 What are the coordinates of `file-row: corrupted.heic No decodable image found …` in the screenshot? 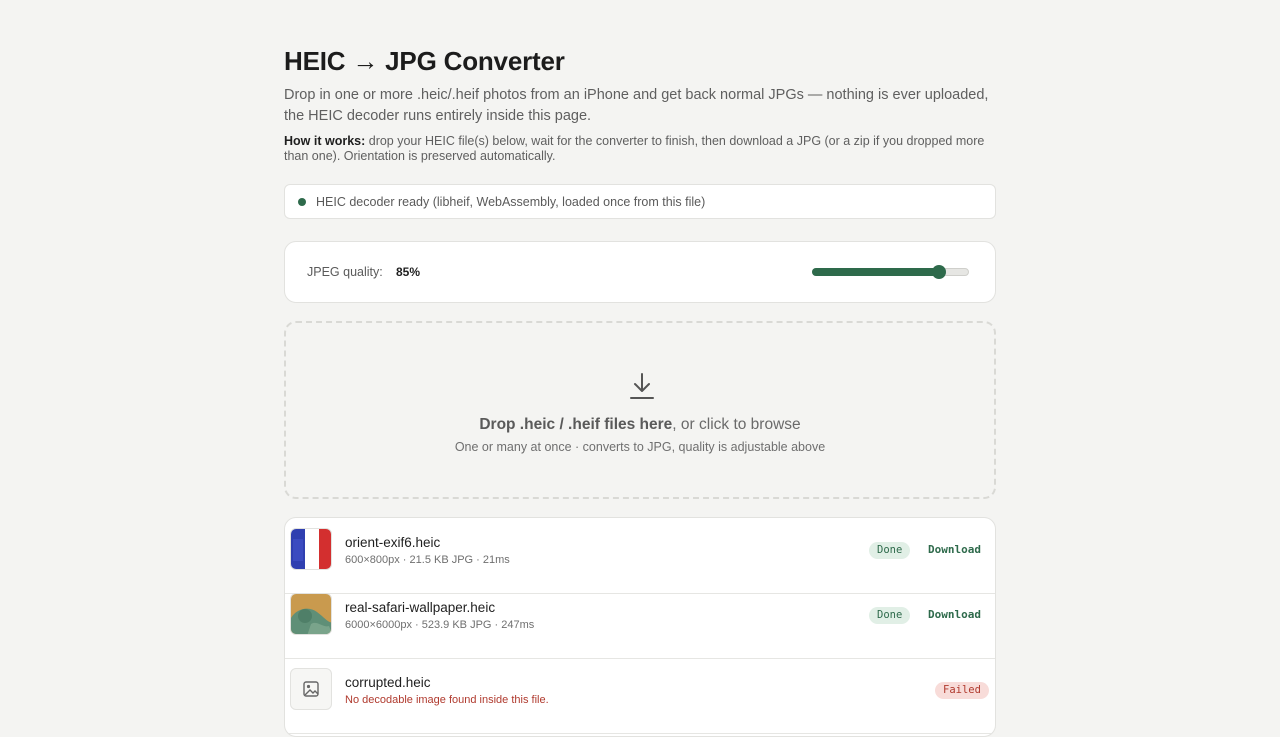 It's located at (640, 696).